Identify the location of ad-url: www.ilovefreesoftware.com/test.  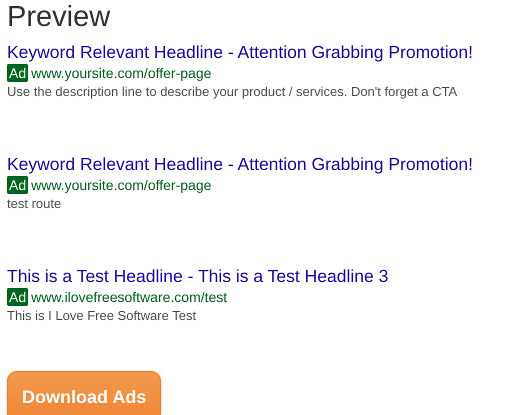
(129, 297).